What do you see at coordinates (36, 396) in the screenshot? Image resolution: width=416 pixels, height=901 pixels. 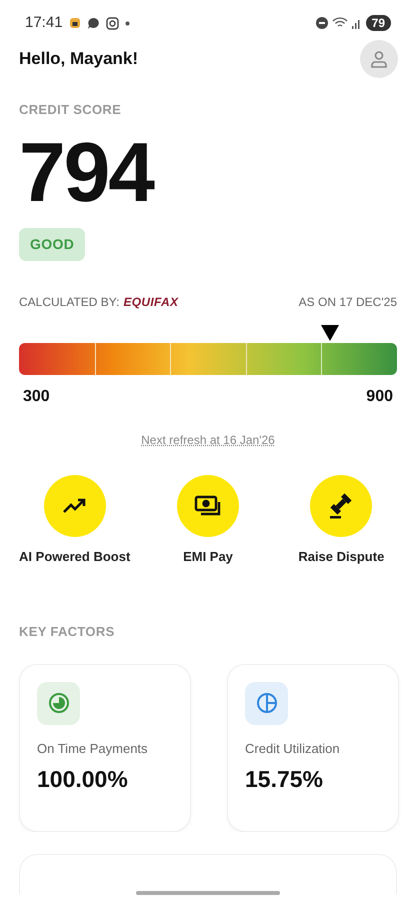 I see `min-score: 300` at bounding box center [36, 396].